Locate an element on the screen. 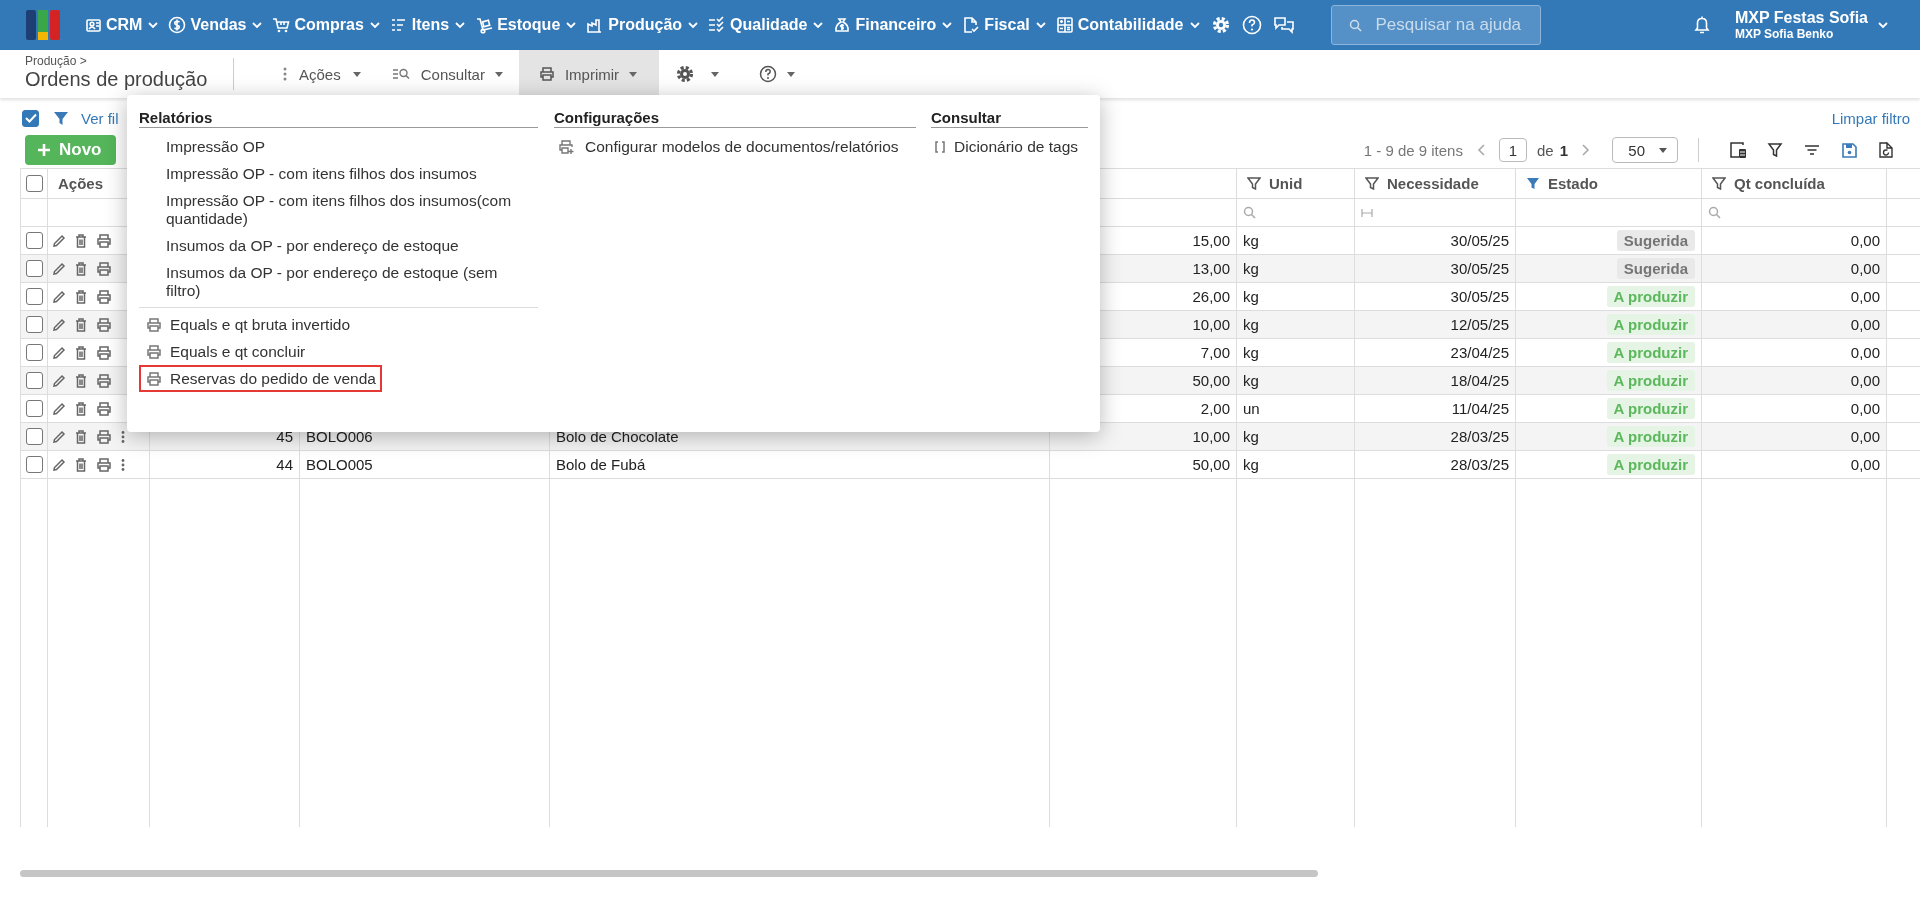 Image resolution: width=1920 pixels, height=899 pixels. page-field: 1 is located at coordinates (1512, 150).